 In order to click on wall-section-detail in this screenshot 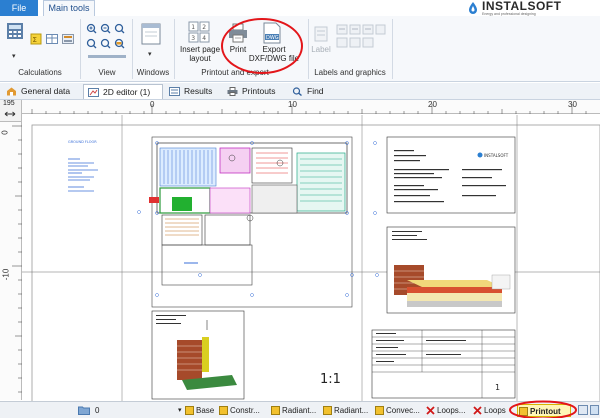, I will do `click(198, 355)`.